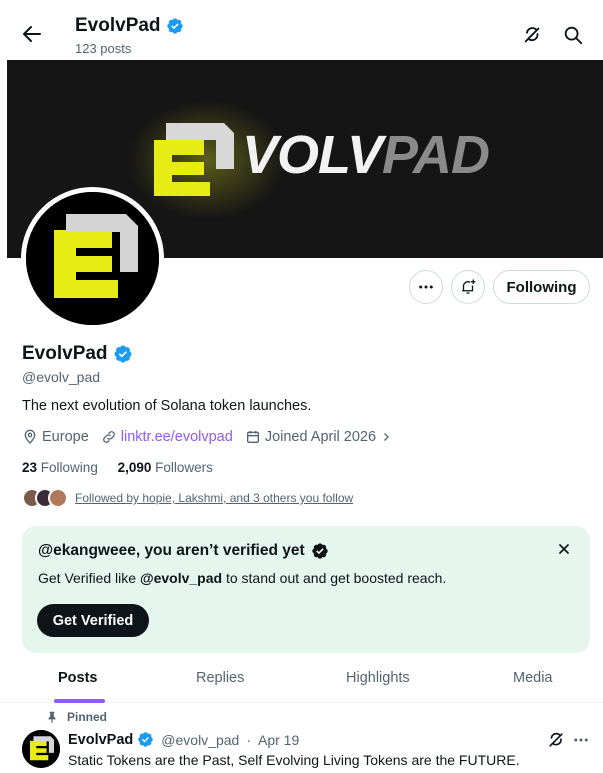 Image resolution: width=603 pixels, height=773 pixels. I want to click on post-header: EvolvPad @evolv_pad · Apr 19, so click(183, 739).